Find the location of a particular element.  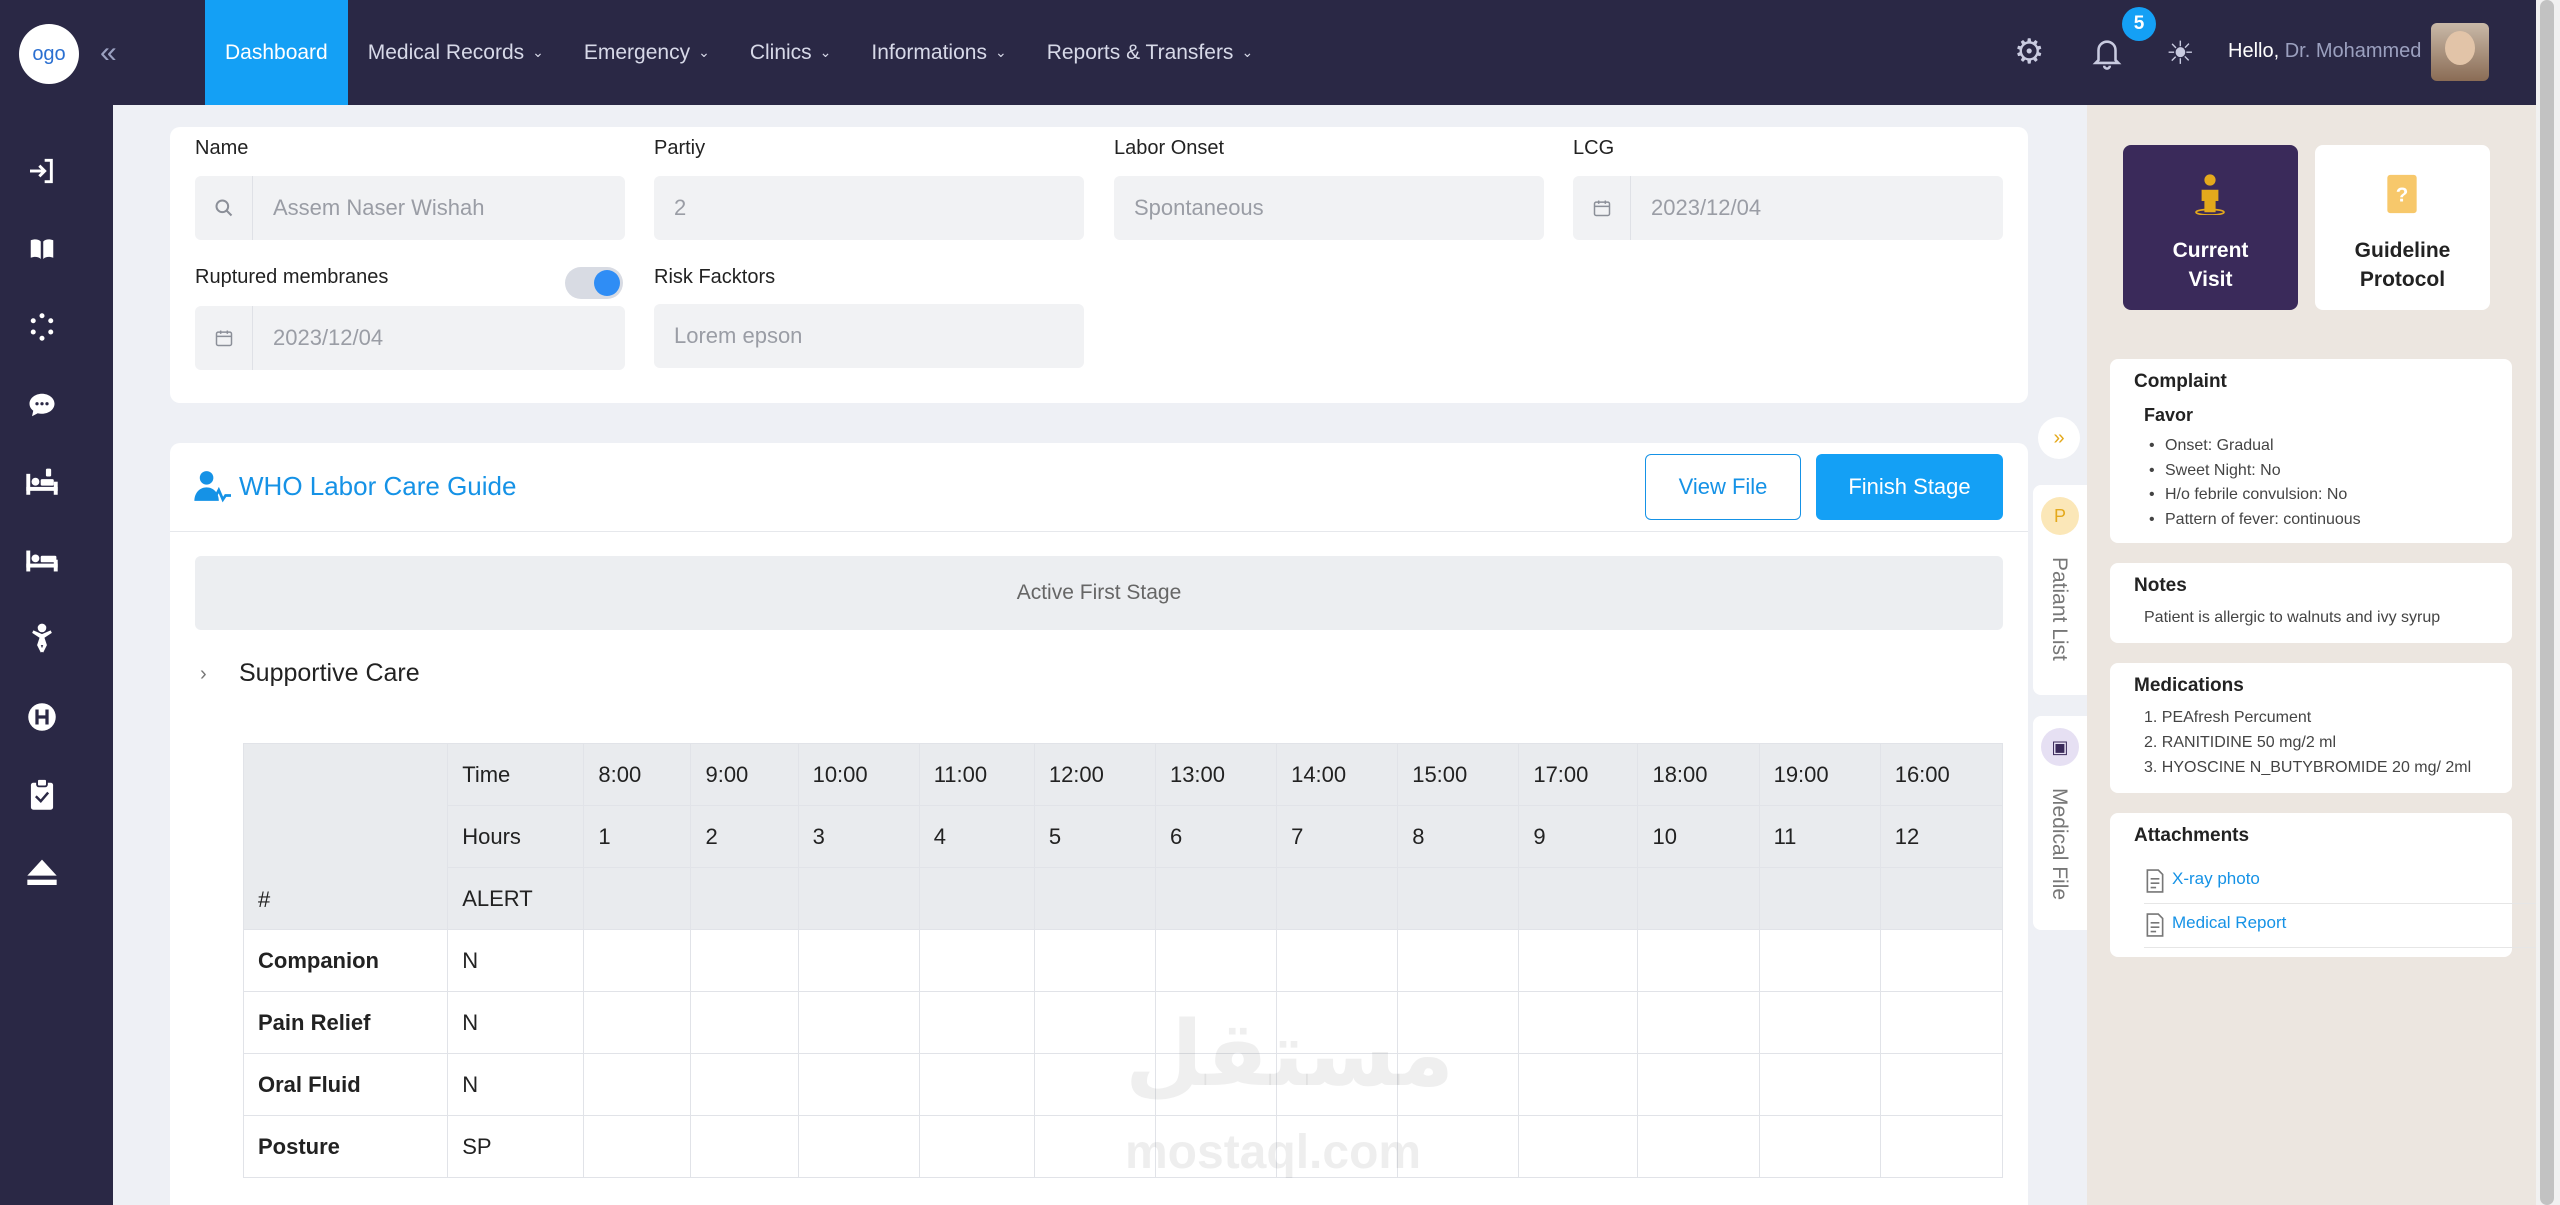

collapse-sidebar-icon: « is located at coordinates (108, 53).